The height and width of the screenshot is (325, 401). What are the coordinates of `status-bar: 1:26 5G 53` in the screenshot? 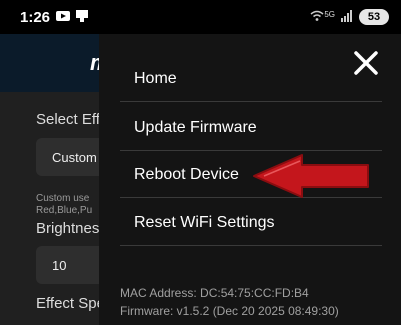 It's located at (200, 17).